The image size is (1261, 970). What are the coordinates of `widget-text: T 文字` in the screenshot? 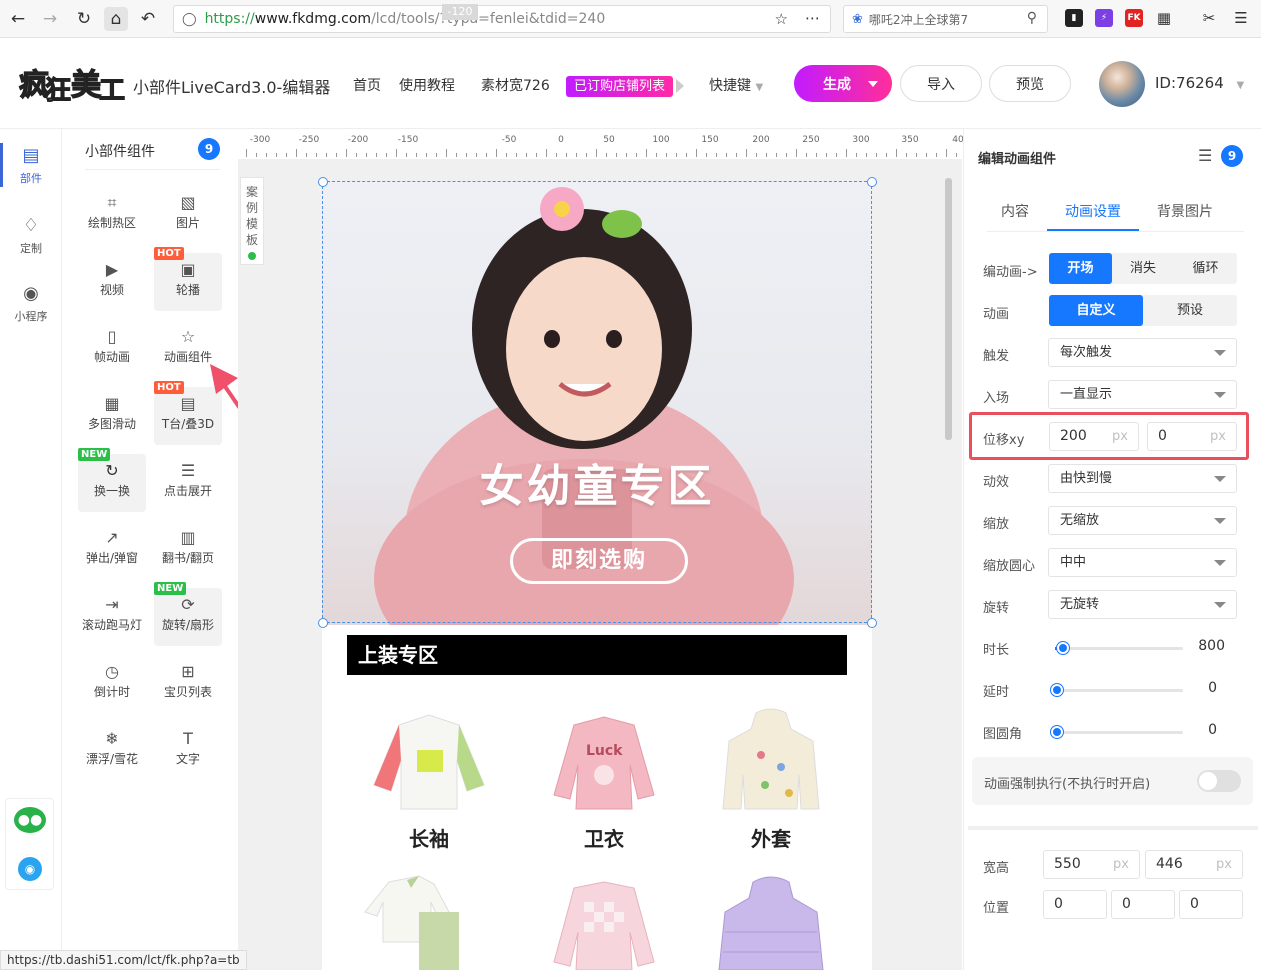 It's located at (188, 751).